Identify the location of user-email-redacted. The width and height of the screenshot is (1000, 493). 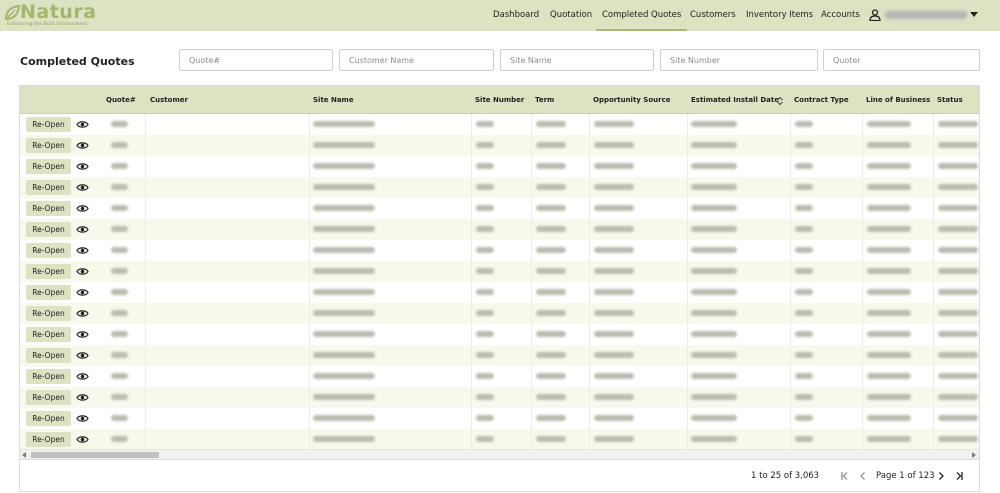
(926, 15).